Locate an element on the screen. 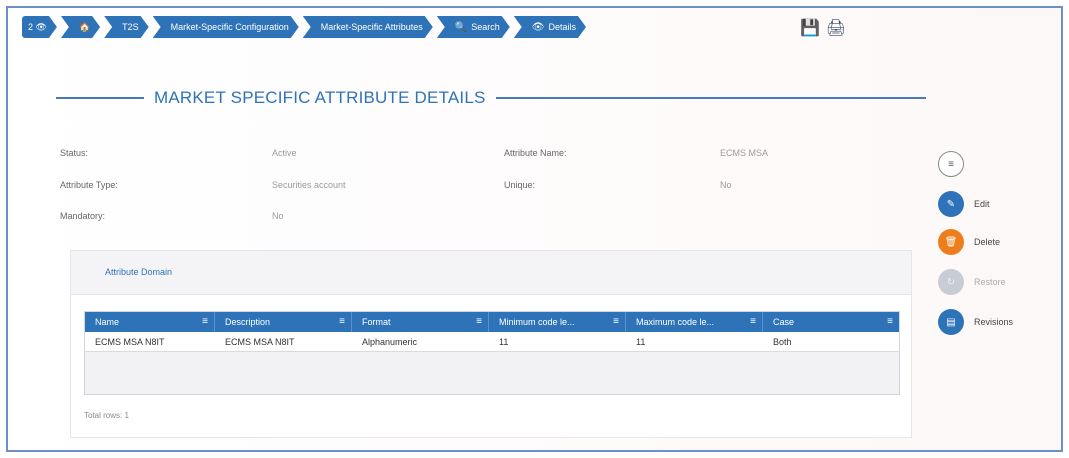 The height and width of the screenshot is (458, 1069). revisions-button: ▤ Revisions is located at coordinates (975, 322).